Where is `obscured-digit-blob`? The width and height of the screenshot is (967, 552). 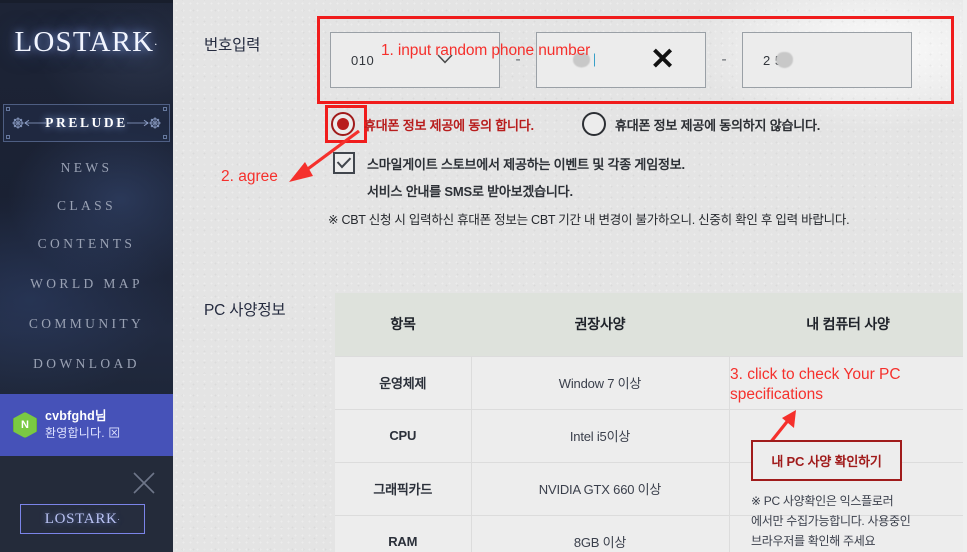
obscured-digit-blob is located at coordinates (784, 60).